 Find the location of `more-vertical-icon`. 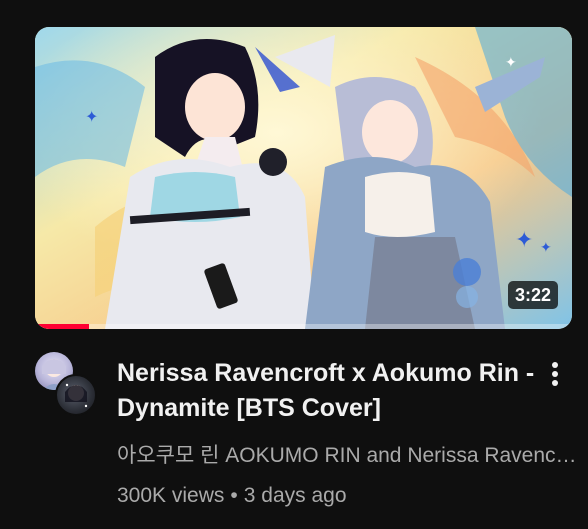

more-vertical-icon is located at coordinates (555, 374).